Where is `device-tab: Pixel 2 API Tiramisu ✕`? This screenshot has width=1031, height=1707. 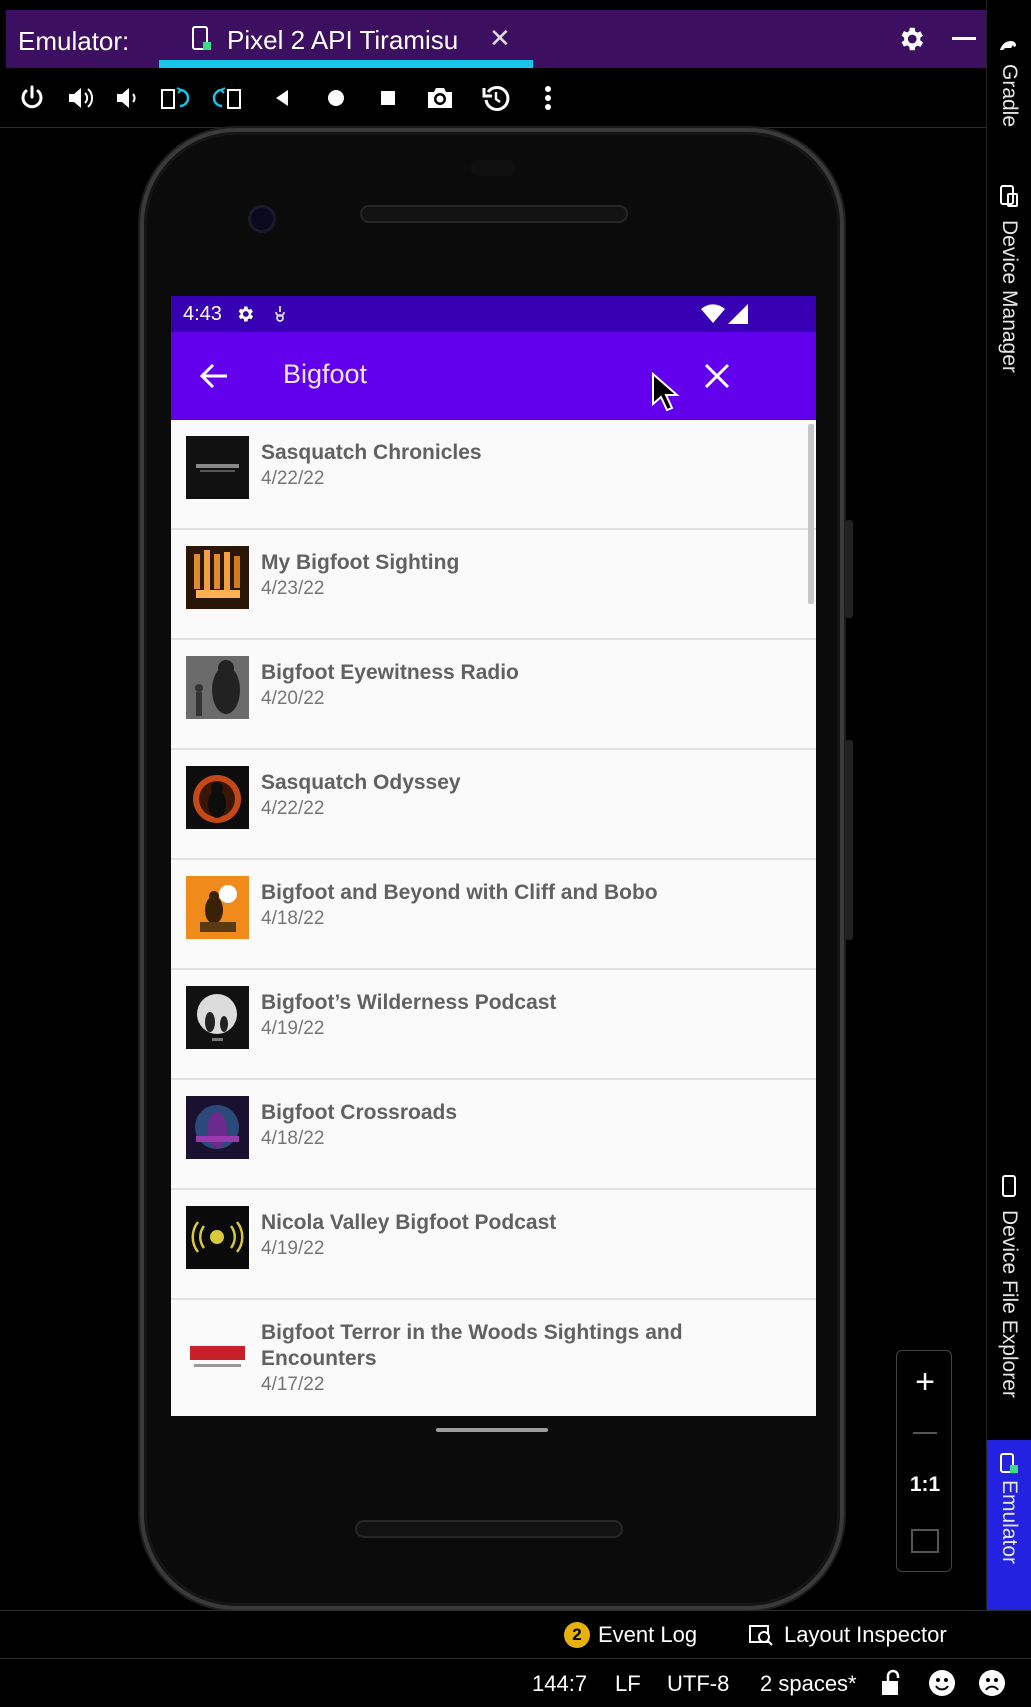 device-tab: Pixel 2 API Tiramisu ✕ is located at coordinates (346, 39).